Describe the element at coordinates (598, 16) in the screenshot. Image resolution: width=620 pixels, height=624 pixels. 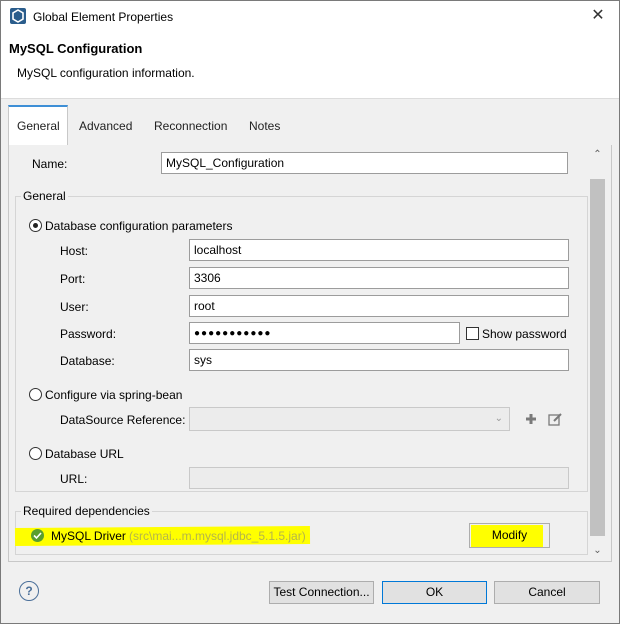
I see `close-icon: ✕` at that location.